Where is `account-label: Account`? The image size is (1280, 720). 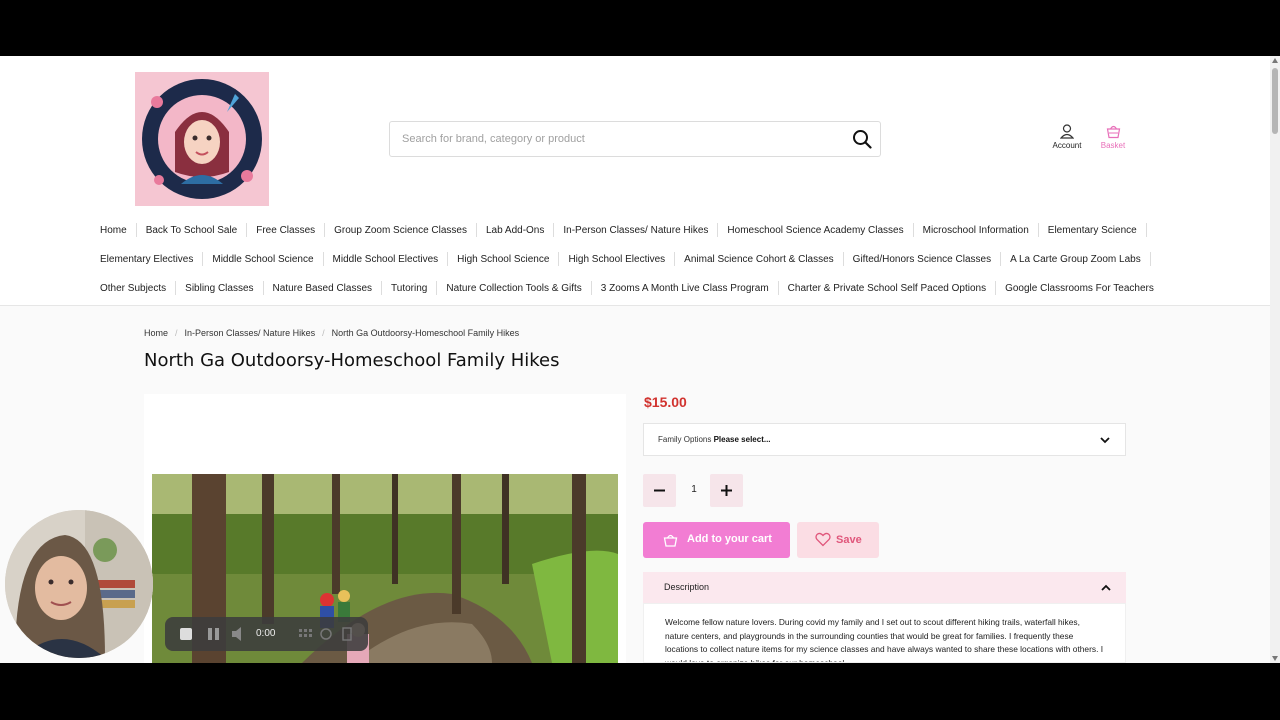
account-label: Account is located at coordinates (1067, 145).